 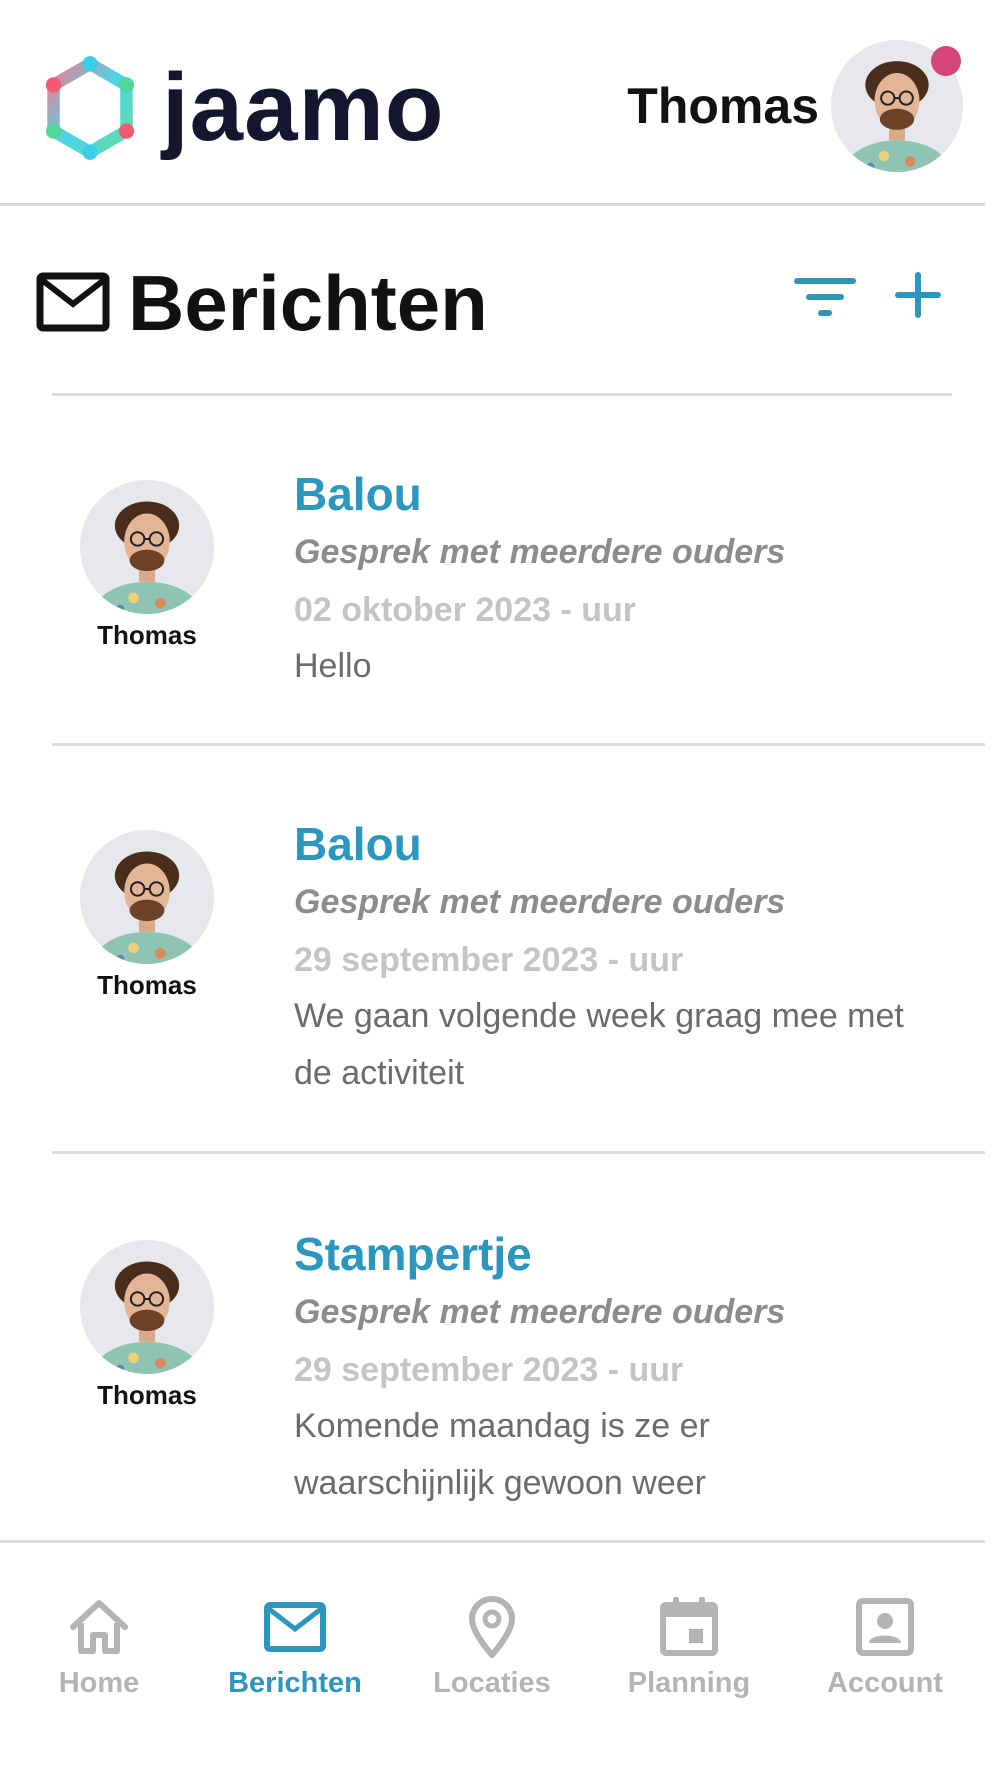 What do you see at coordinates (492, 1627) in the screenshot?
I see `location-pin-icon` at bounding box center [492, 1627].